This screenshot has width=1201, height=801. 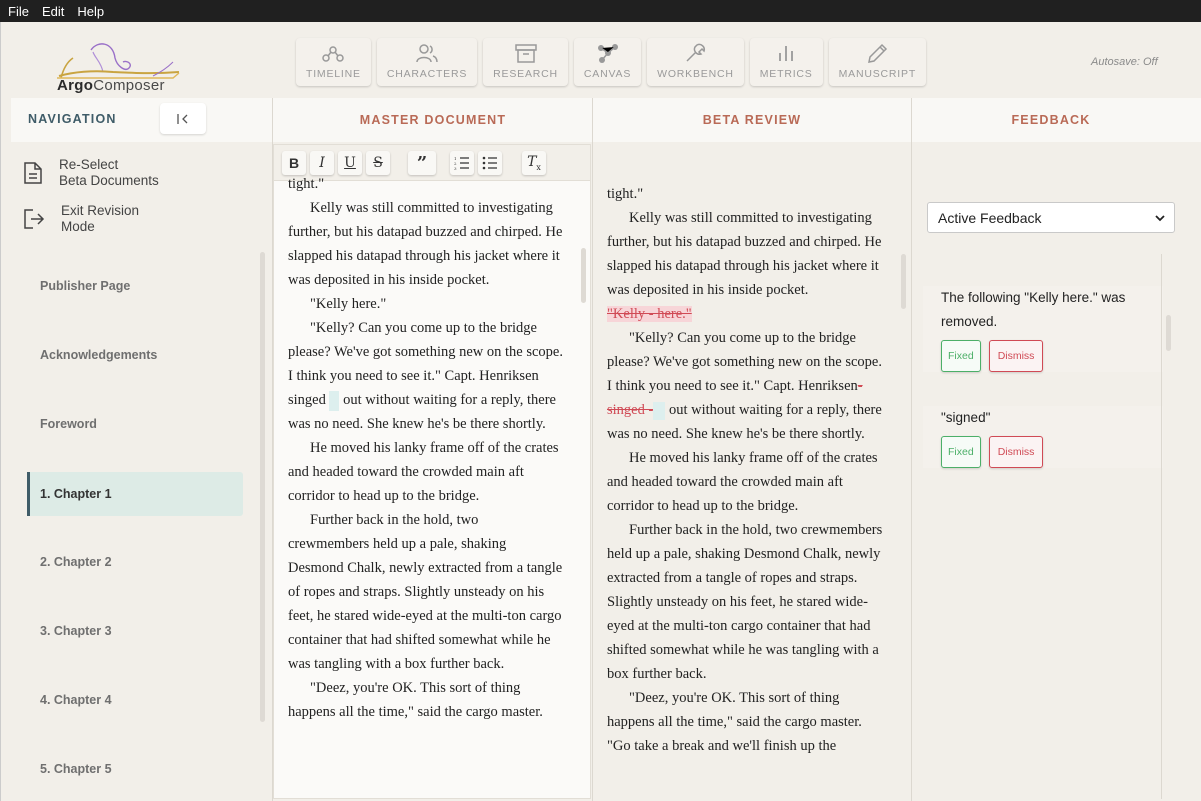 What do you see at coordinates (135, 355) in the screenshot?
I see `nav-item-acknowledgements: Acknowledgements` at bounding box center [135, 355].